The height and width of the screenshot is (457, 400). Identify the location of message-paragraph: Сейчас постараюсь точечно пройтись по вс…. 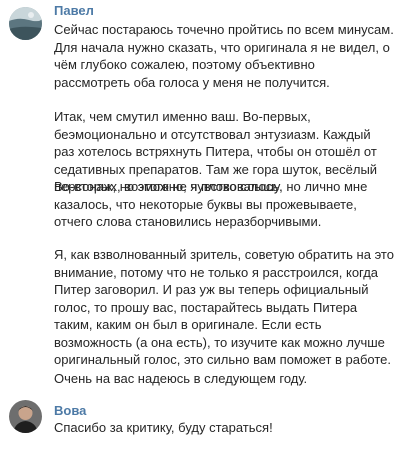
(224, 56).